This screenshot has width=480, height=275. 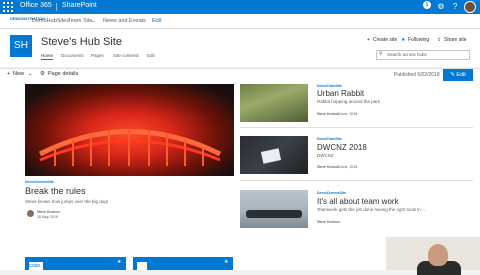 What do you see at coordinates (470, 7) in the screenshot?
I see `user-avatar` at bounding box center [470, 7].